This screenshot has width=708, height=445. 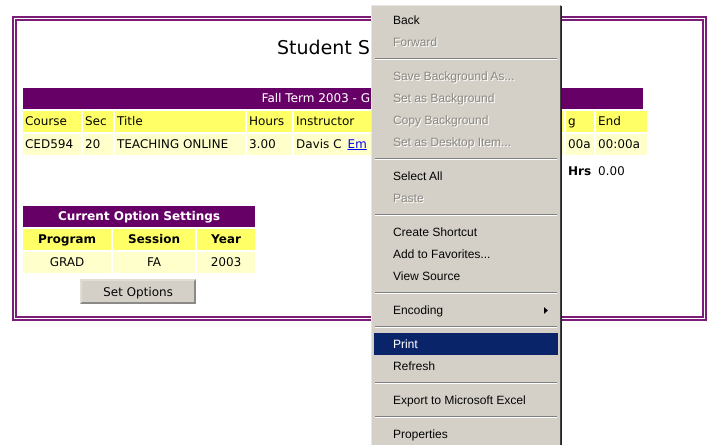 What do you see at coordinates (98, 144) in the screenshot?
I see `table-cell: 20` at bounding box center [98, 144].